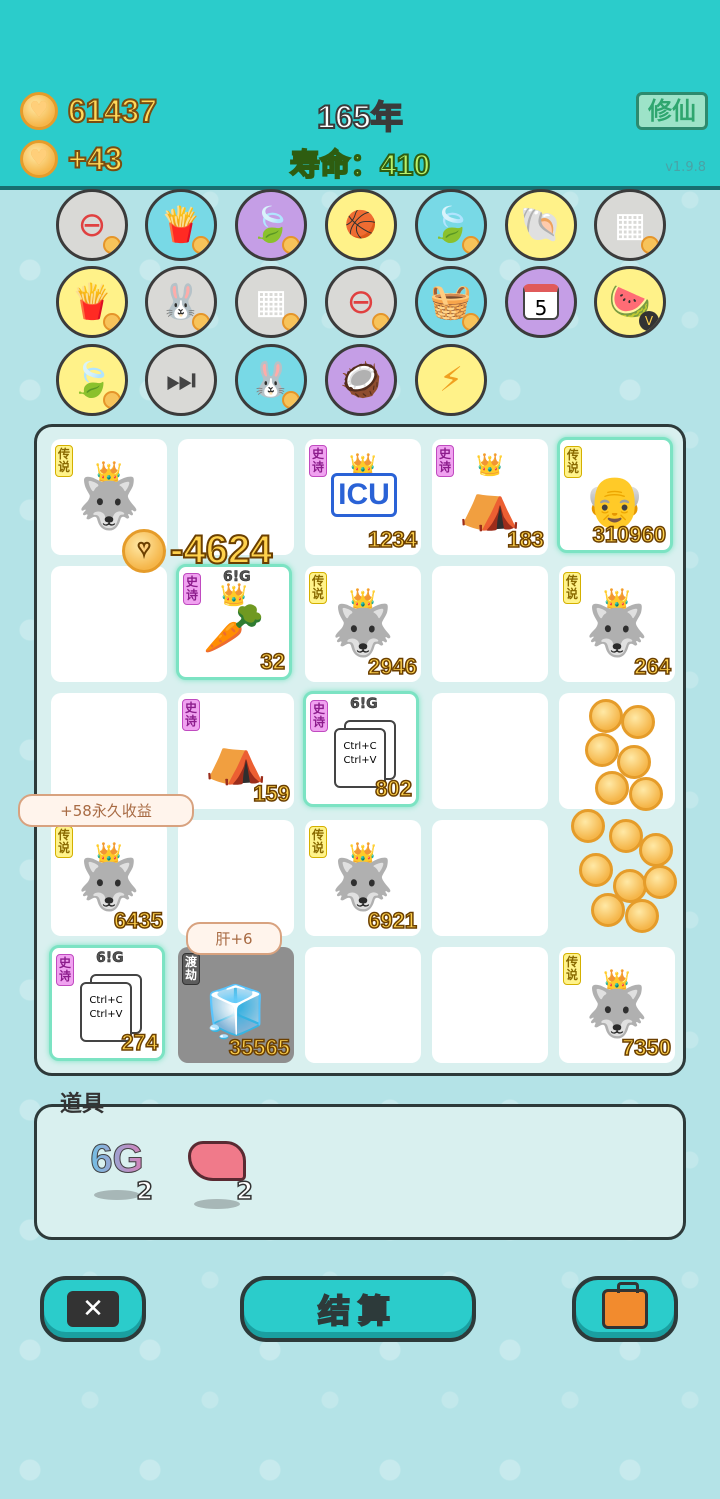 Image resolution: width=720 pixels, height=1499 pixels. I want to click on 6g-item-icon: 6G, so click(117, 1159).